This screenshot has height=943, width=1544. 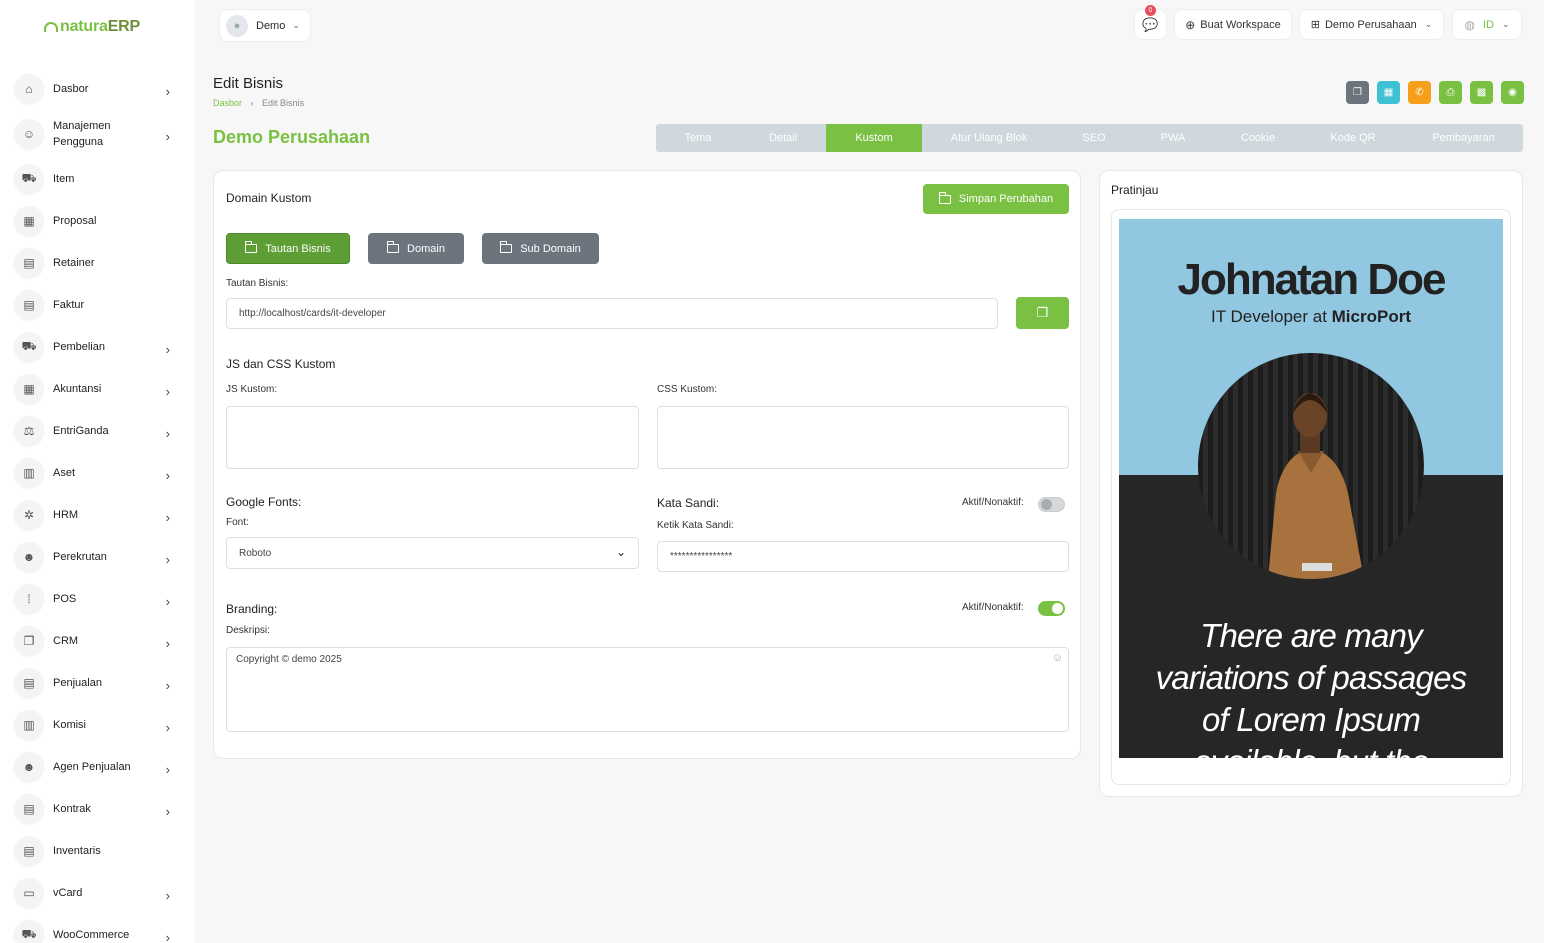 What do you see at coordinates (1094, 138) in the screenshot?
I see `tab-seo: SEO` at bounding box center [1094, 138].